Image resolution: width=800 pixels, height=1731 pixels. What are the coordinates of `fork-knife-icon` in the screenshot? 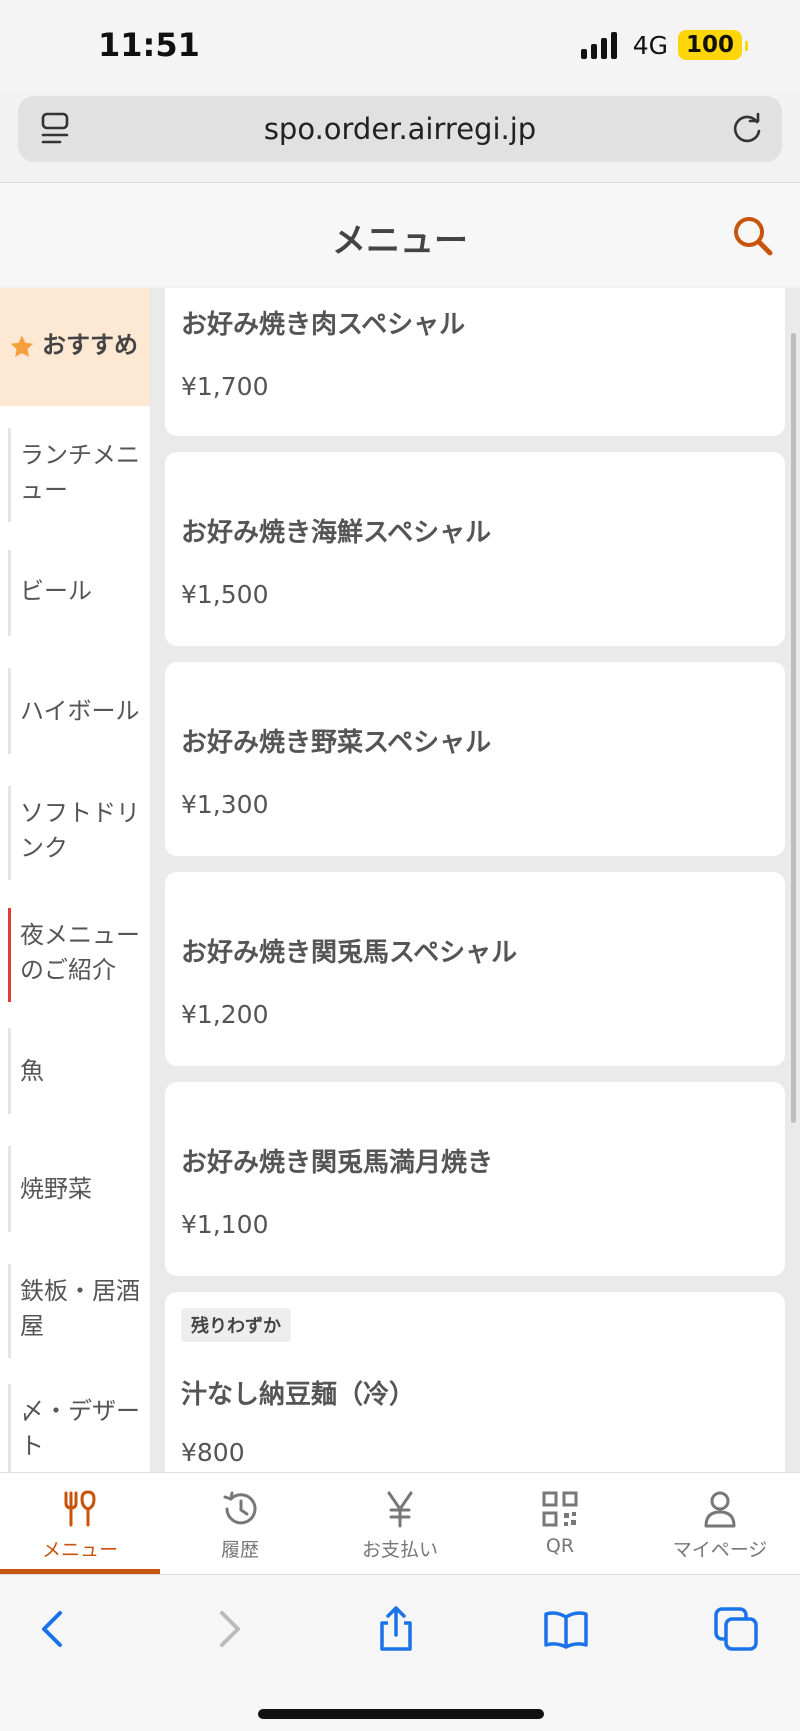 It's located at (80, 1508).